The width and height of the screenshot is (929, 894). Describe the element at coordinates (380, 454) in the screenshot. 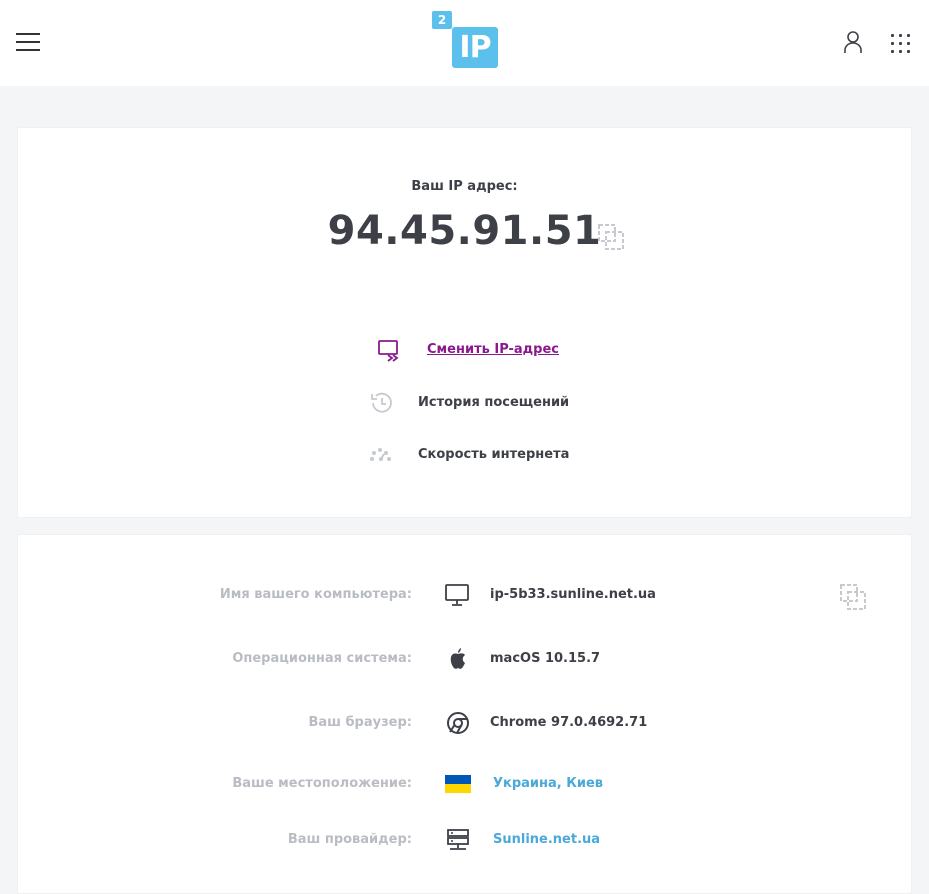

I see `speedometer-icon` at that location.